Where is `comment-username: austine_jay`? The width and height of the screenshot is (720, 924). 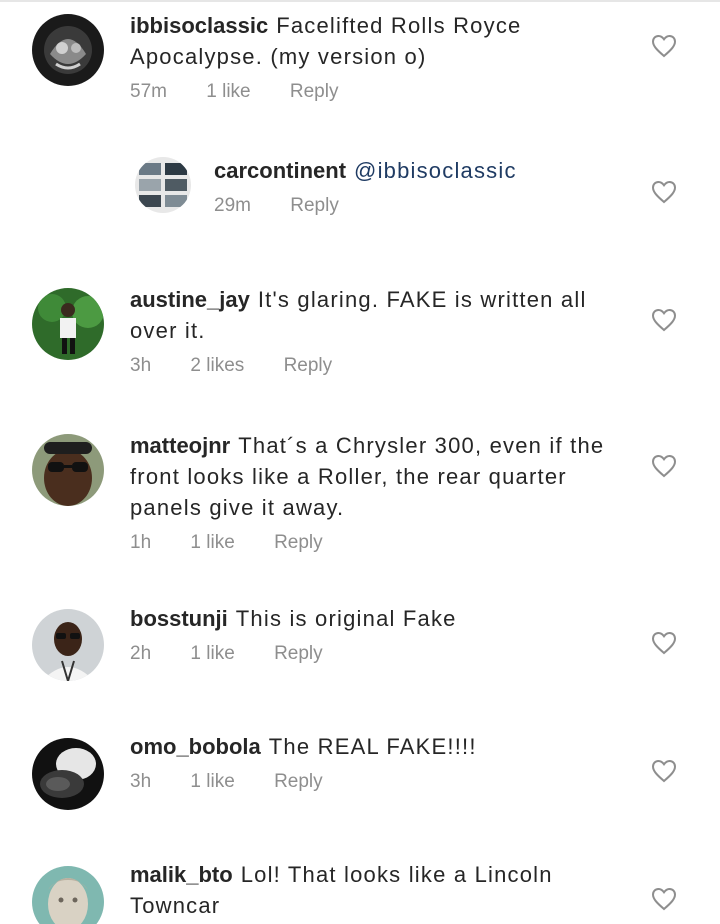 comment-username: austine_jay is located at coordinates (190, 299).